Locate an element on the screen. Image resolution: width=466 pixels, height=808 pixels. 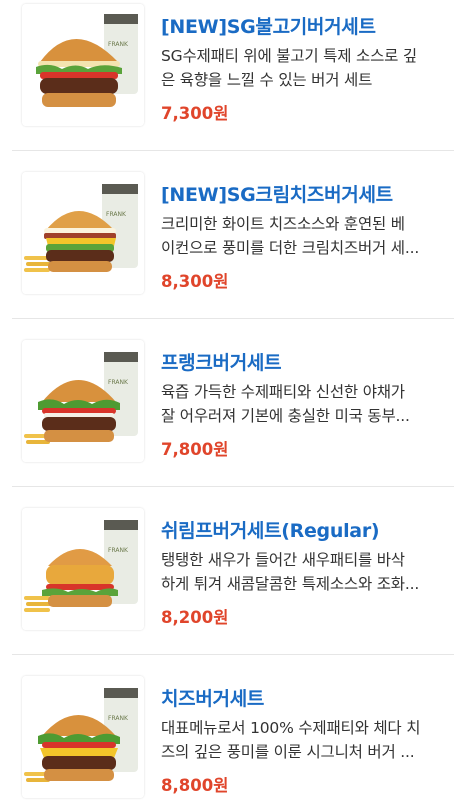
description-line: 대표메뉴로서 100% 수제패티와 체다 치 is located at coordinates (291, 728).